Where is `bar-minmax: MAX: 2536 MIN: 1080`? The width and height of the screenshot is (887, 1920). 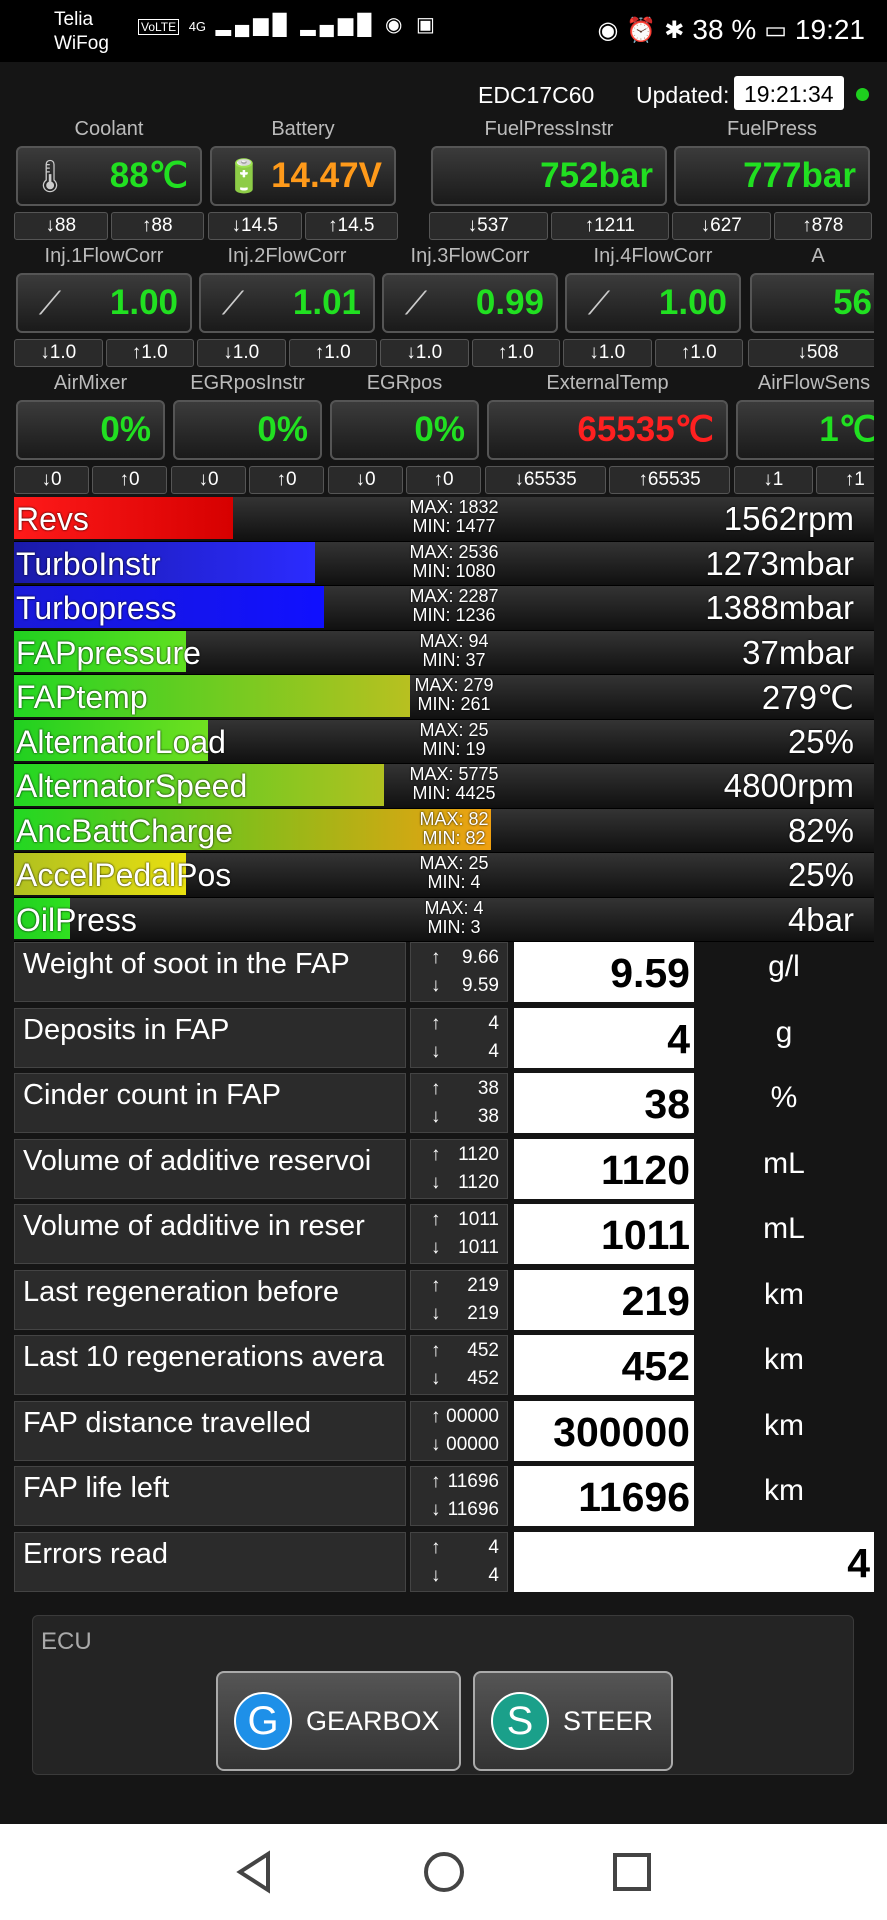
bar-minmax: MAX: 2536 MIN: 1080 is located at coordinates (454, 561).